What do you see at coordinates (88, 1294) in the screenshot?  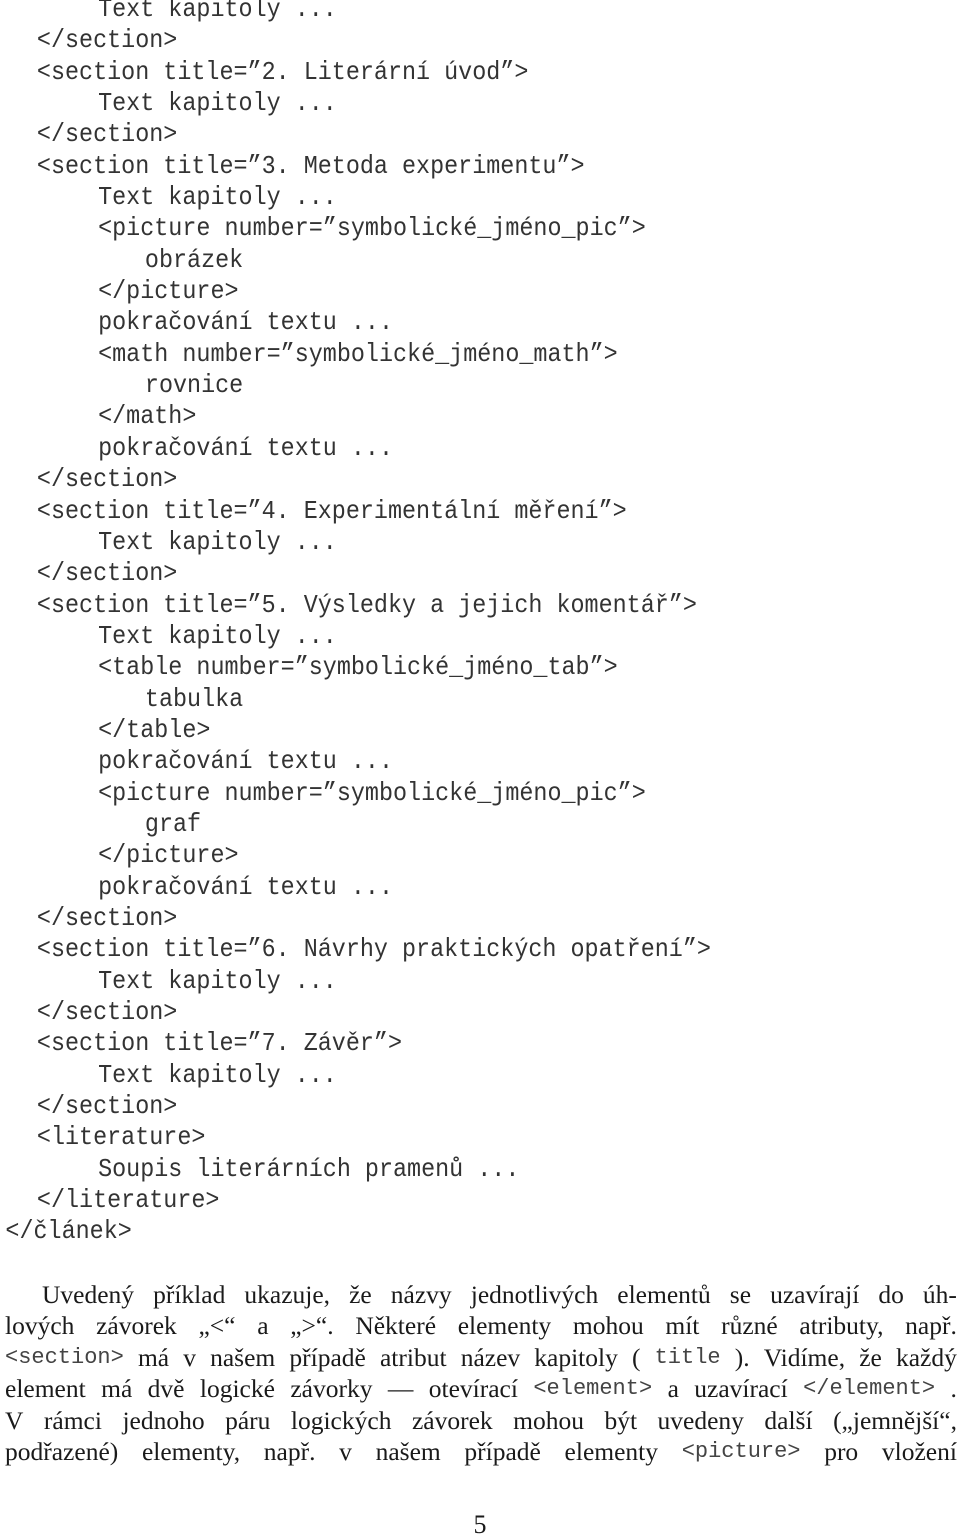 I see `word: Uvedený` at bounding box center [88, 1294].